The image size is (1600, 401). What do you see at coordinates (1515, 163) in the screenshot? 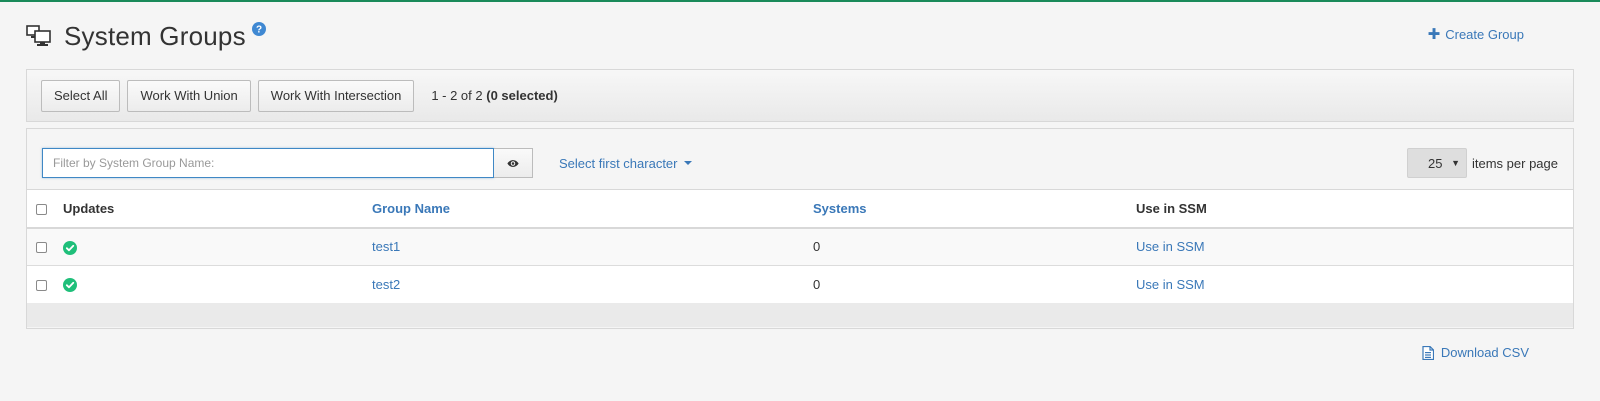
I see `per-page-label: items per page` at bounding box center [1515, 163].